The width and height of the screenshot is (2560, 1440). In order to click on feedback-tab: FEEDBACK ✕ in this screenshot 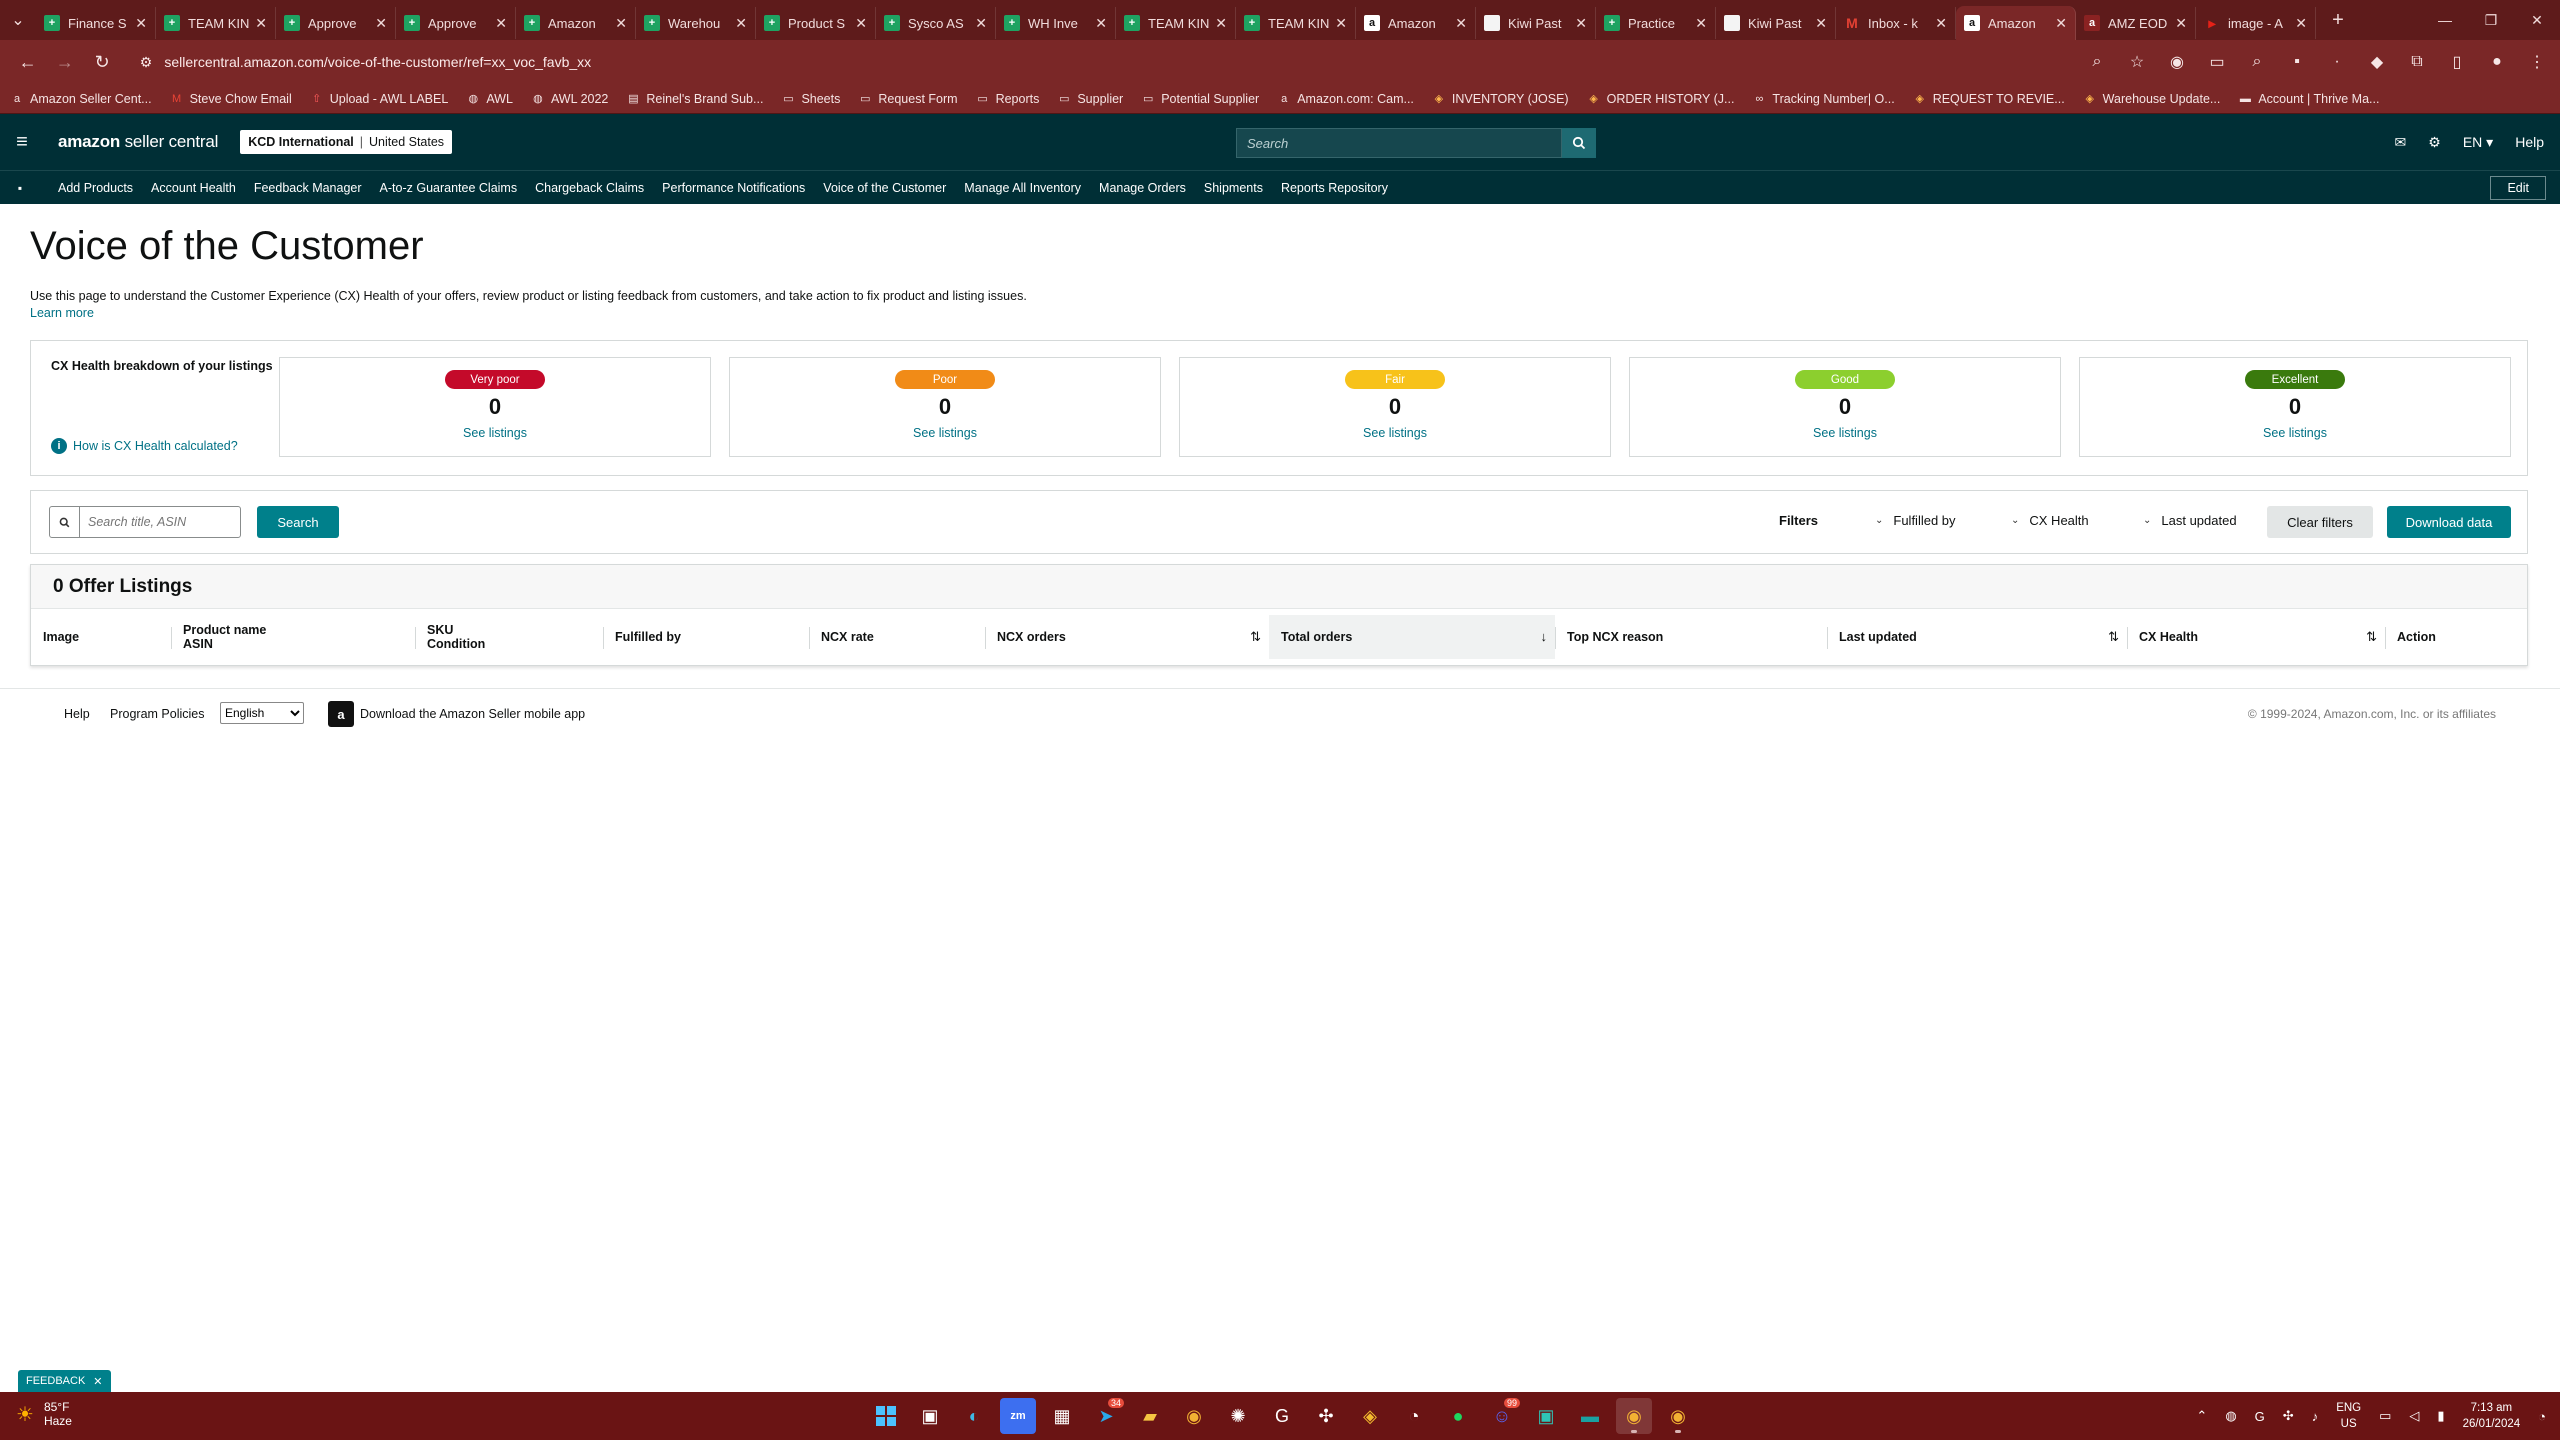, I will do `click(64, 1381)`.